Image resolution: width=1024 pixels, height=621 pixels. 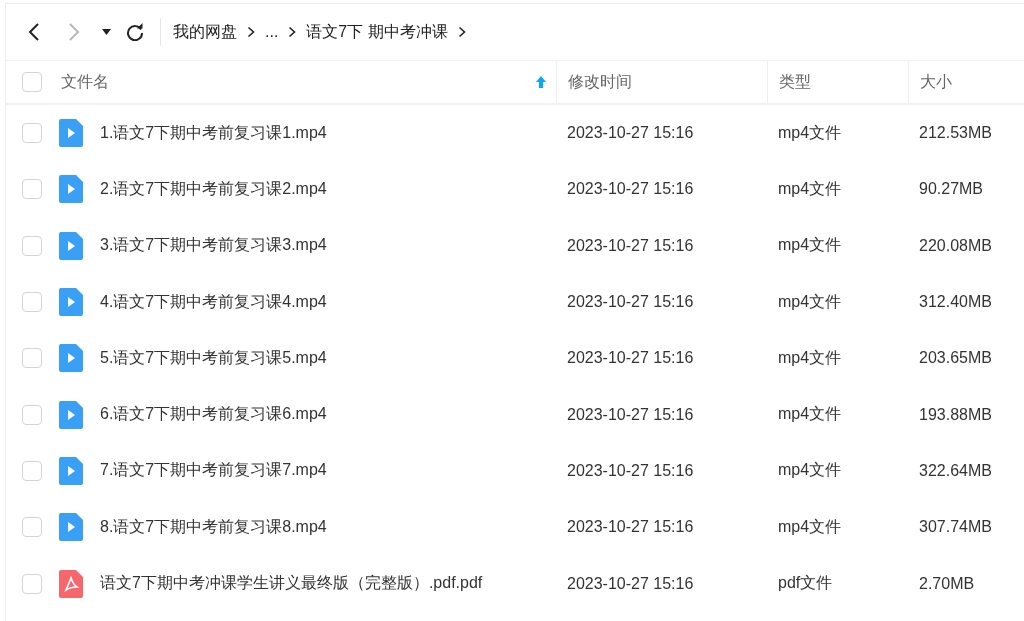 I want to click on file-size: 312.40MB, so click(x=955, y=302).